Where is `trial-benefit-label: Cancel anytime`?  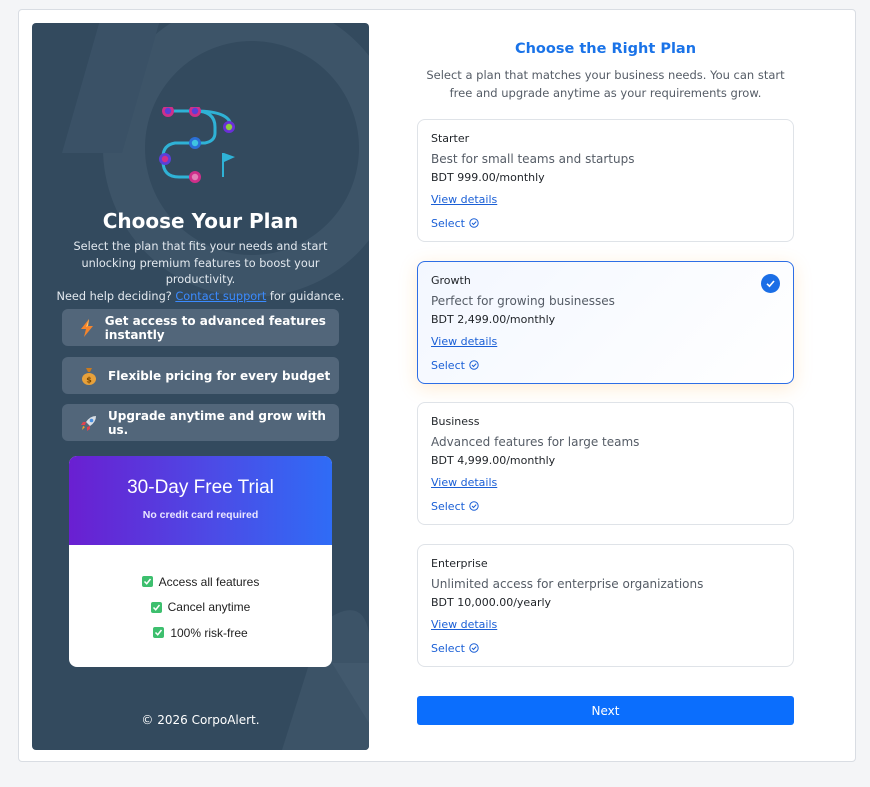
trial-benefit-label: Cancel anytime is located at coordinates (209, 607).